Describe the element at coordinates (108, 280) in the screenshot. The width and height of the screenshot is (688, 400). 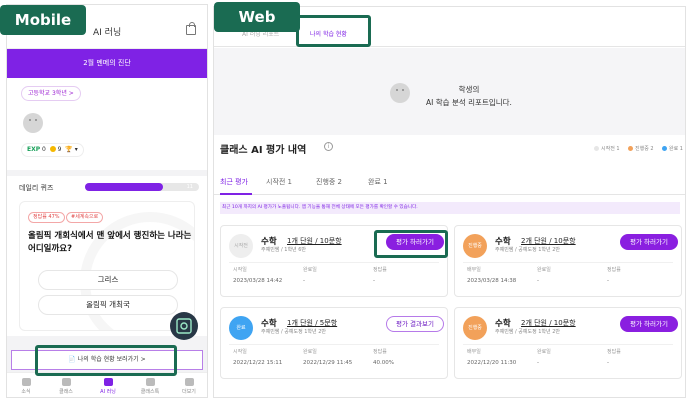
I see `quiz-option-1: 그리스` at that location.